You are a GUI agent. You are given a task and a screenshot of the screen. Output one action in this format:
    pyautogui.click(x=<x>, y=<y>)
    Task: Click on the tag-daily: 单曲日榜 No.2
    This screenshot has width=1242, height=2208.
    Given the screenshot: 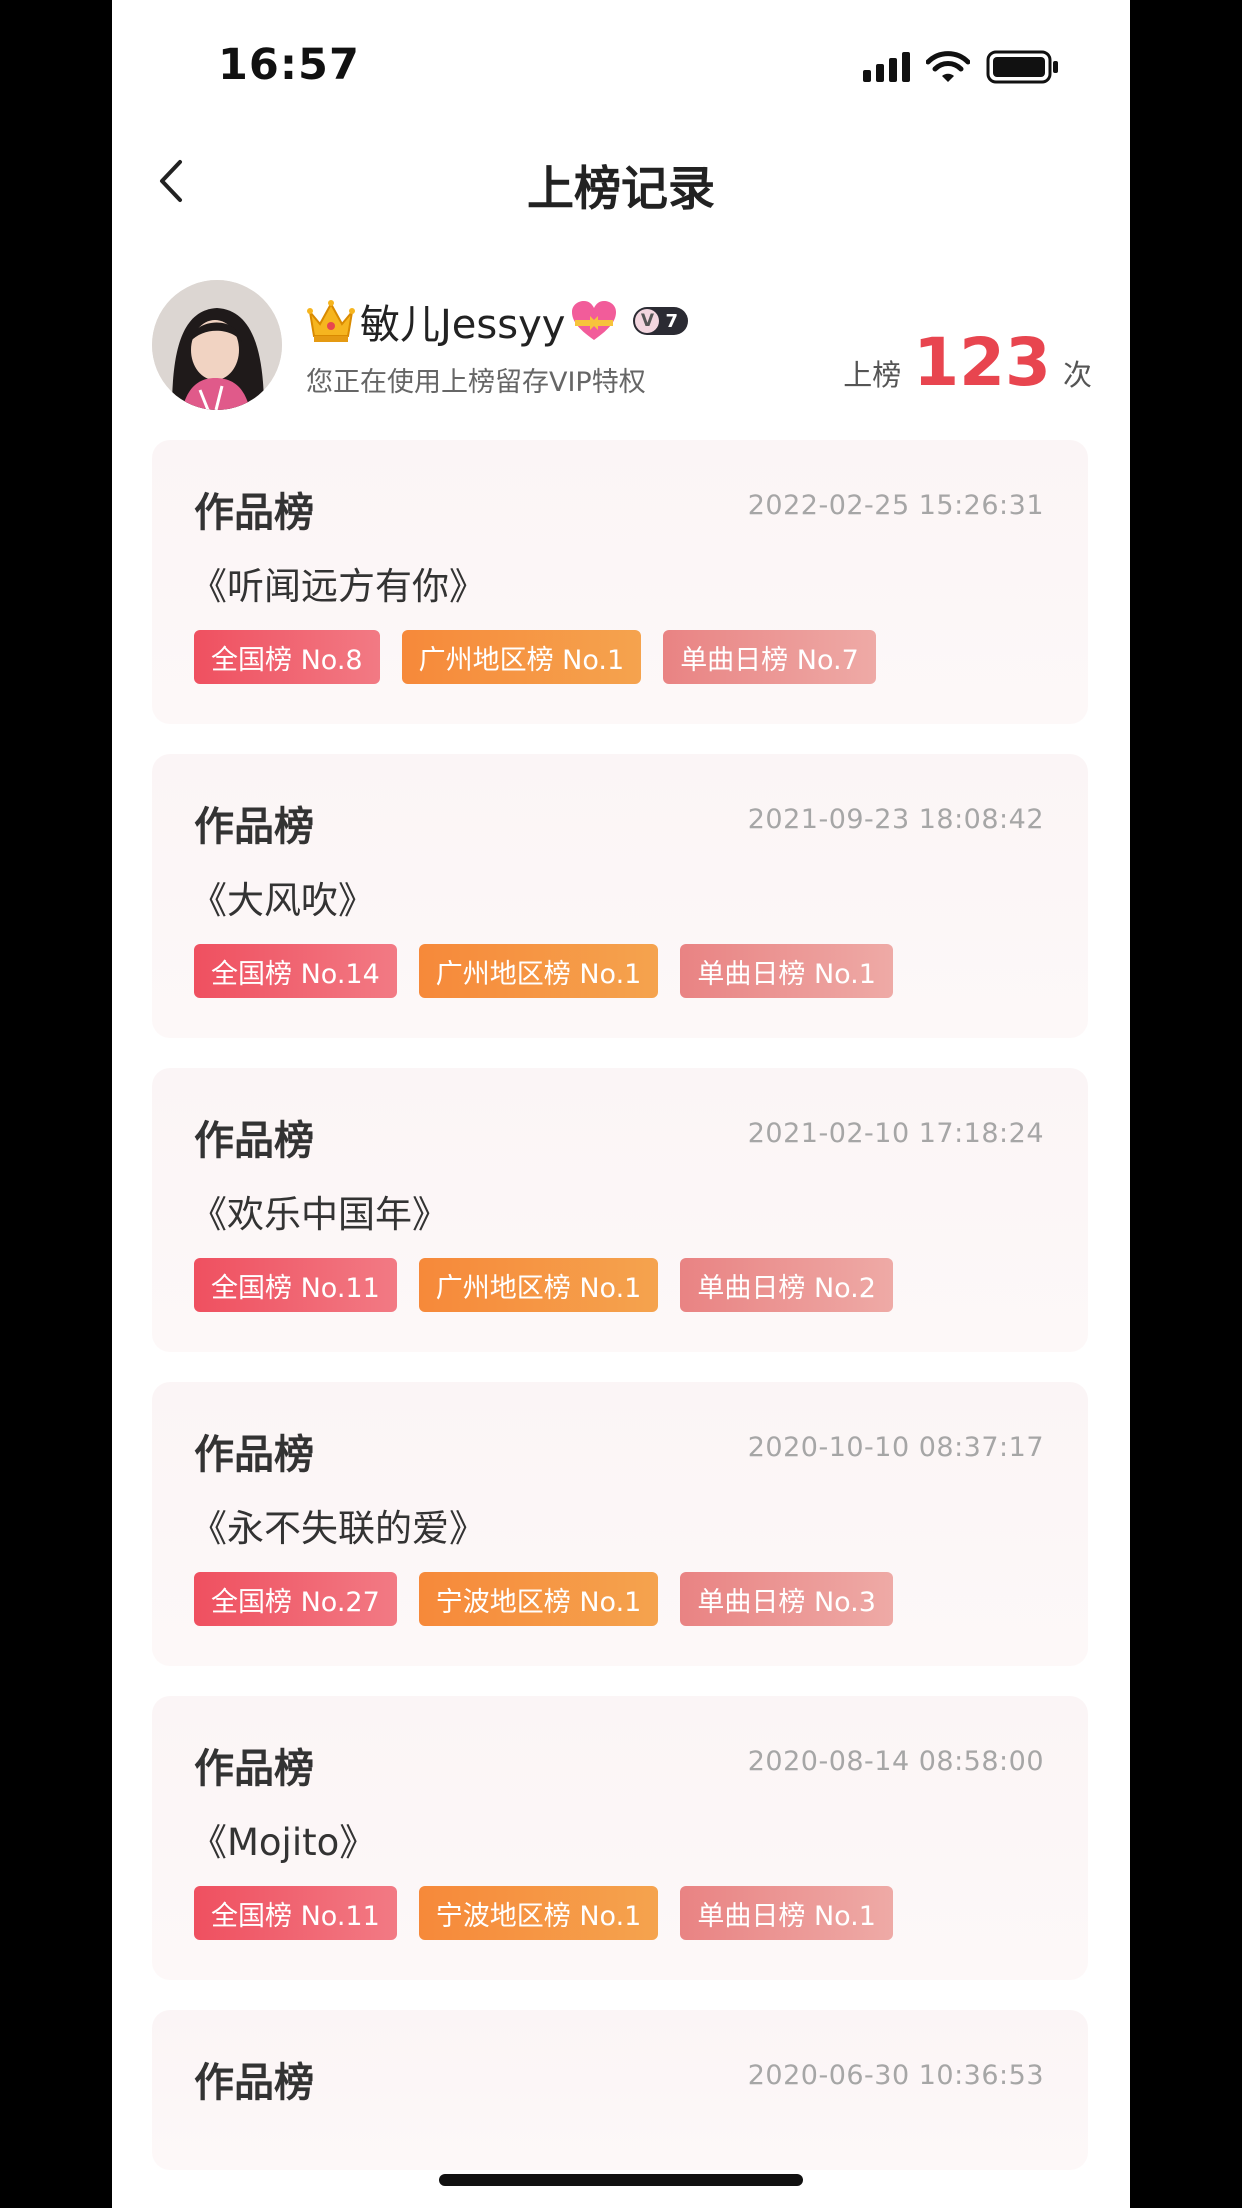 What is the action you would take?
    pyautogui.click(x=786, y=1285)
    